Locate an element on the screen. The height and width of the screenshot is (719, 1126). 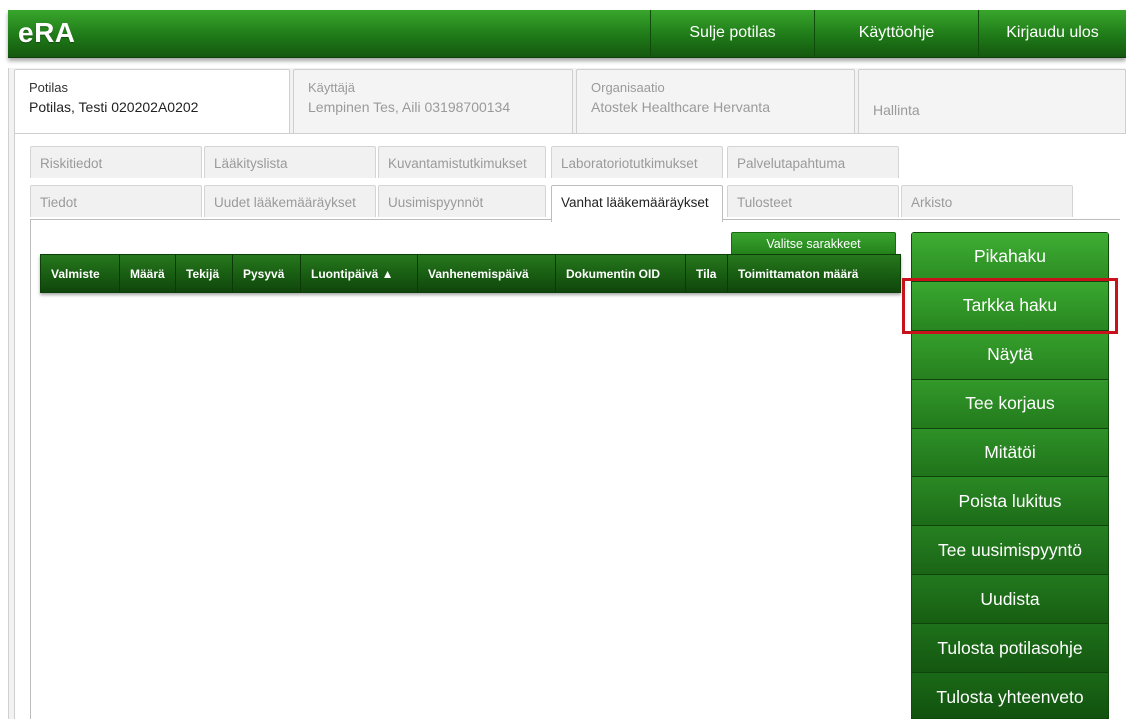
context-tab-value: Hallinta is located at coordinates (896, 110).